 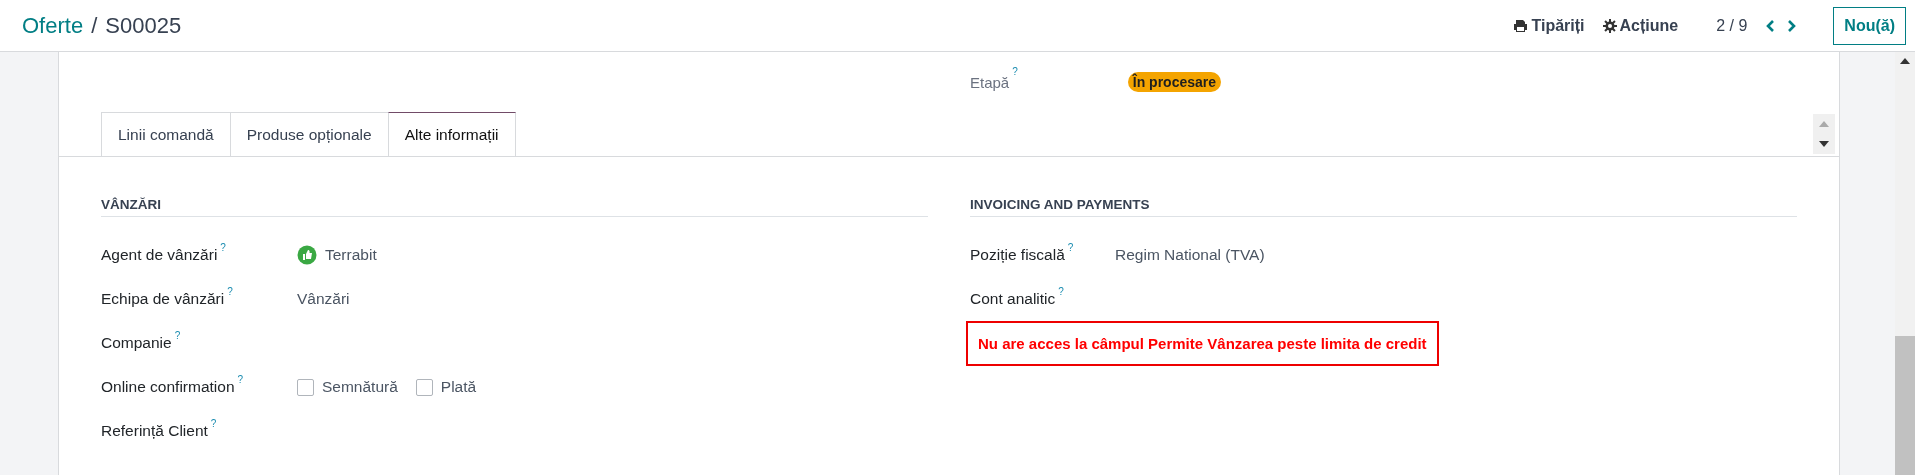 I want to click on action-button: Acțiune, so click(x=1640, y=25).